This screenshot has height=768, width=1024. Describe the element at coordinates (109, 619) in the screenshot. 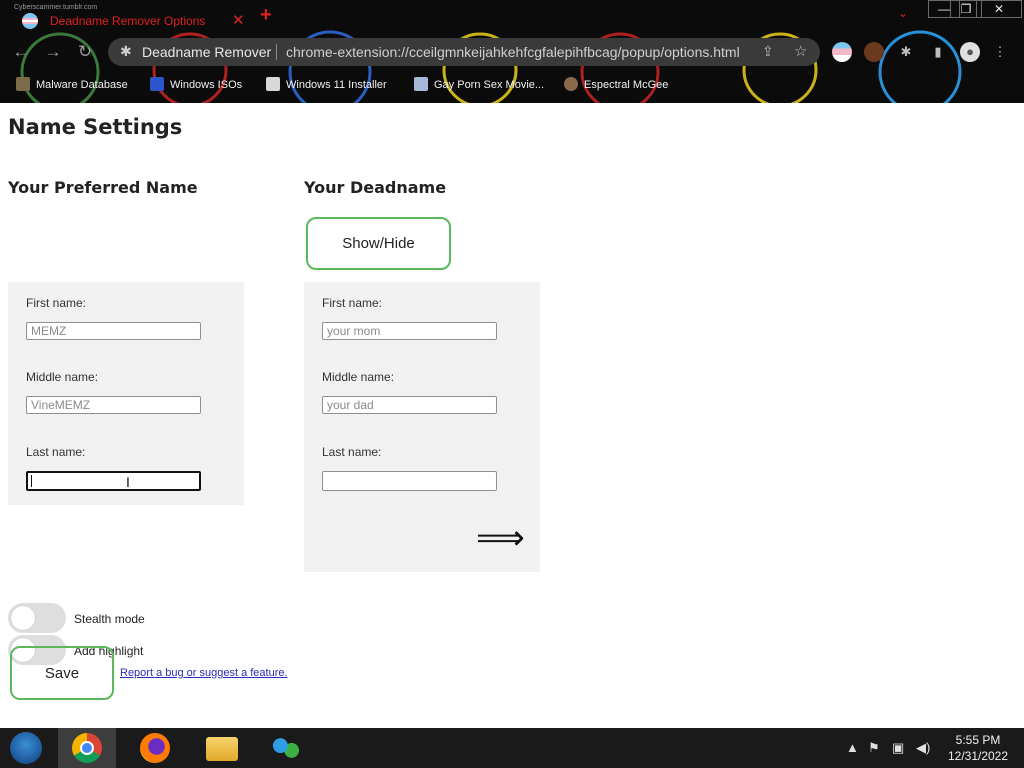

I see `stealth-mode-label: Stealth mode` at that location.